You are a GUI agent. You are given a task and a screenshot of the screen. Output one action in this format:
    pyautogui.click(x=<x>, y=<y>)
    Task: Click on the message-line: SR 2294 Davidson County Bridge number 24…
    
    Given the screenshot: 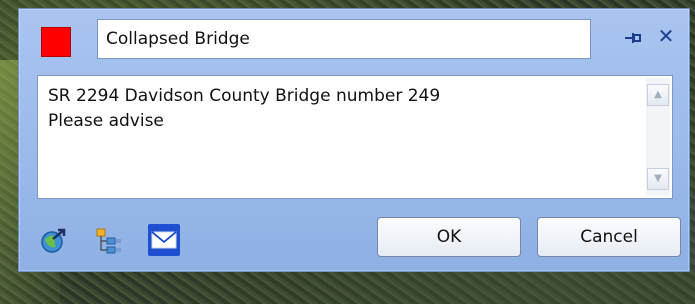 What is the action you would take?
    pyautogui.click(x=244, y=96)
    